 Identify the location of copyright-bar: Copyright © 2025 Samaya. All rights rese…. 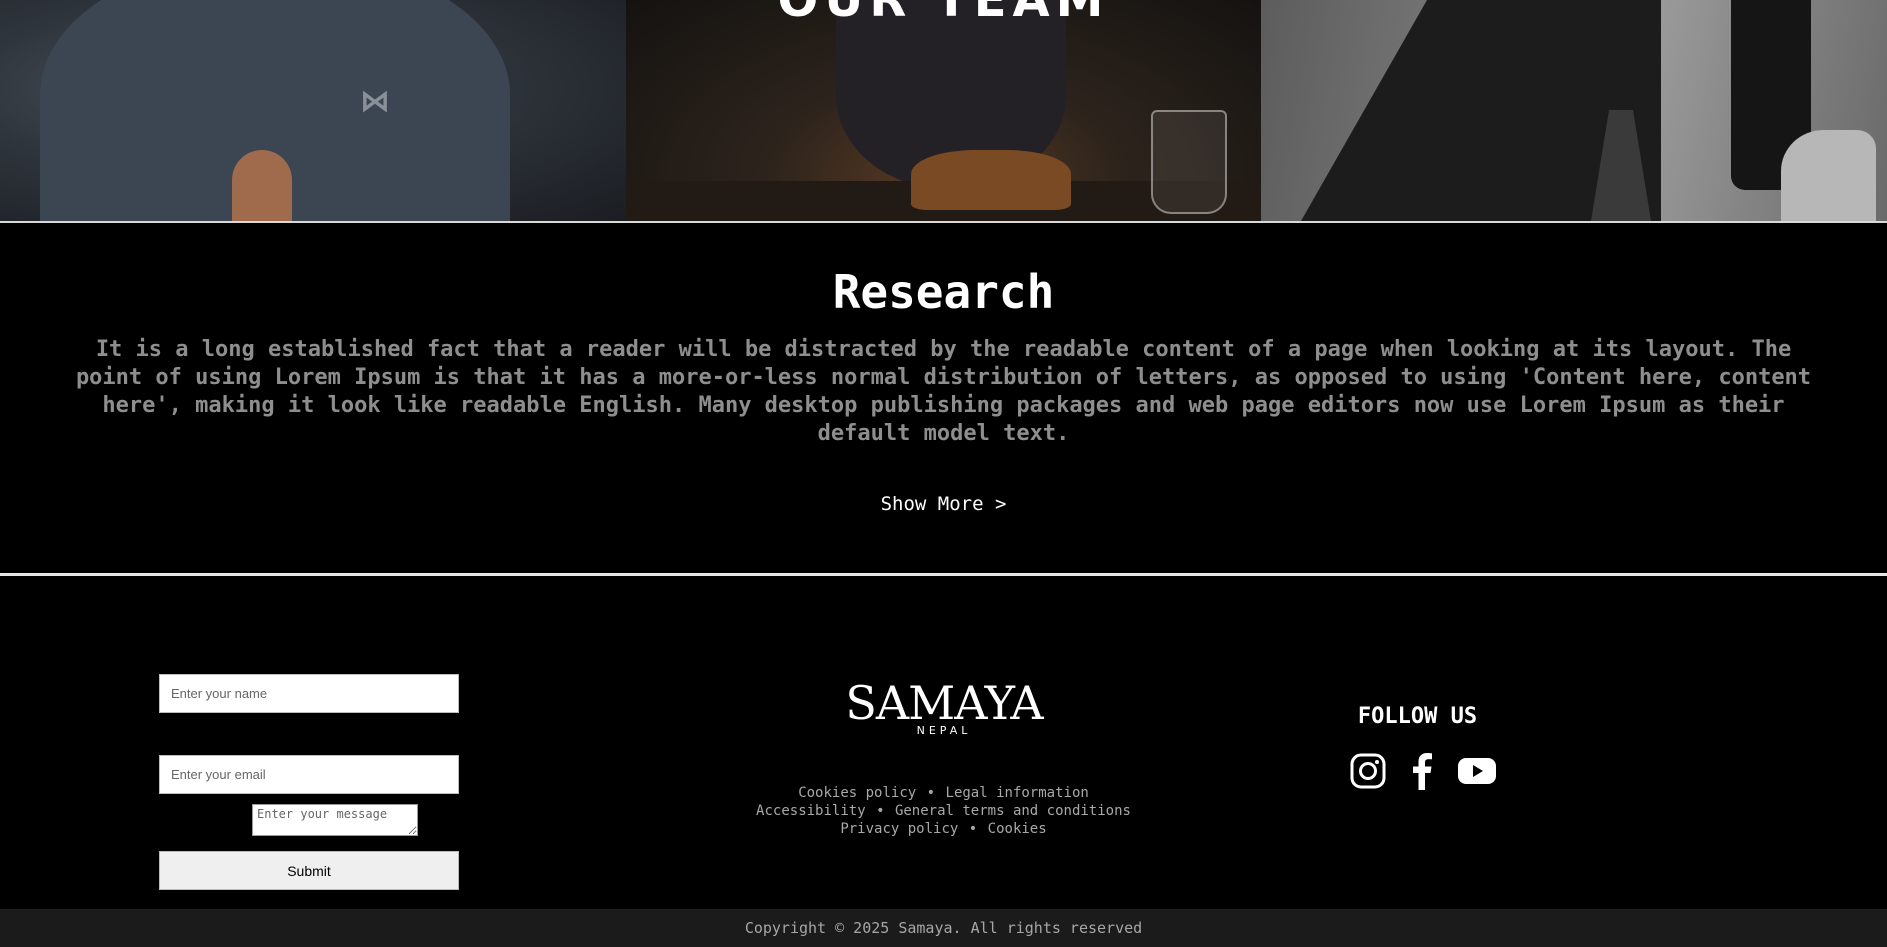
(943, 928).